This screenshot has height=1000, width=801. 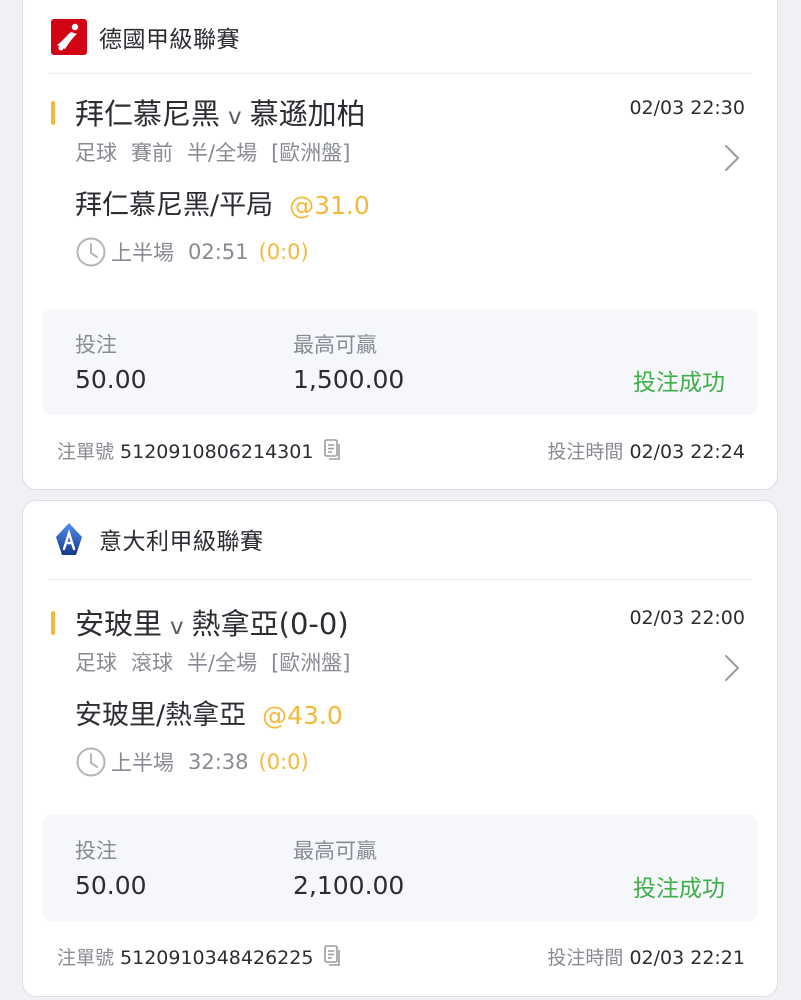 I want to click on selection: 安玻里/熱拿亞 @43.0, so click(x=209, y=712).